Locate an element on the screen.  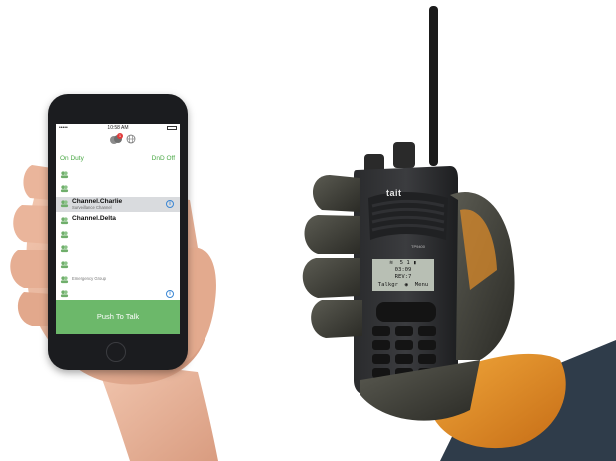
radio-model: TP9400 is located at coordinates (418, 246).